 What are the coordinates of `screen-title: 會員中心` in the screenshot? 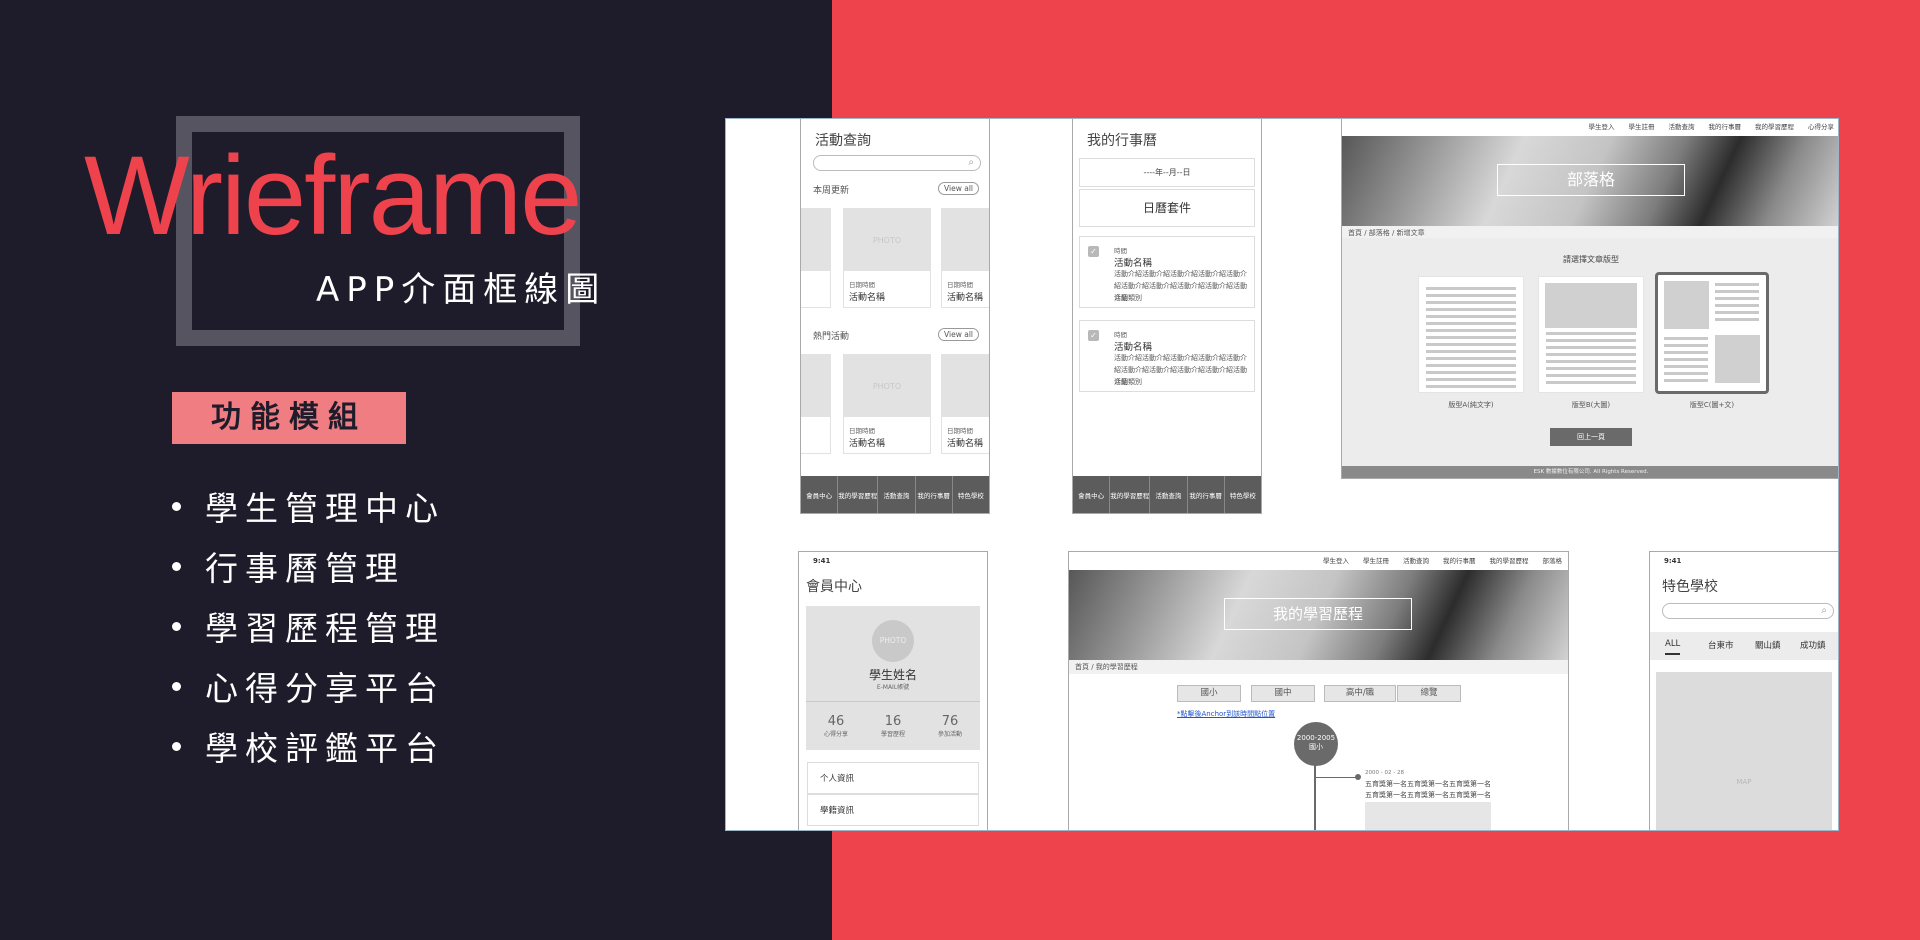 It's located at (834, 587).